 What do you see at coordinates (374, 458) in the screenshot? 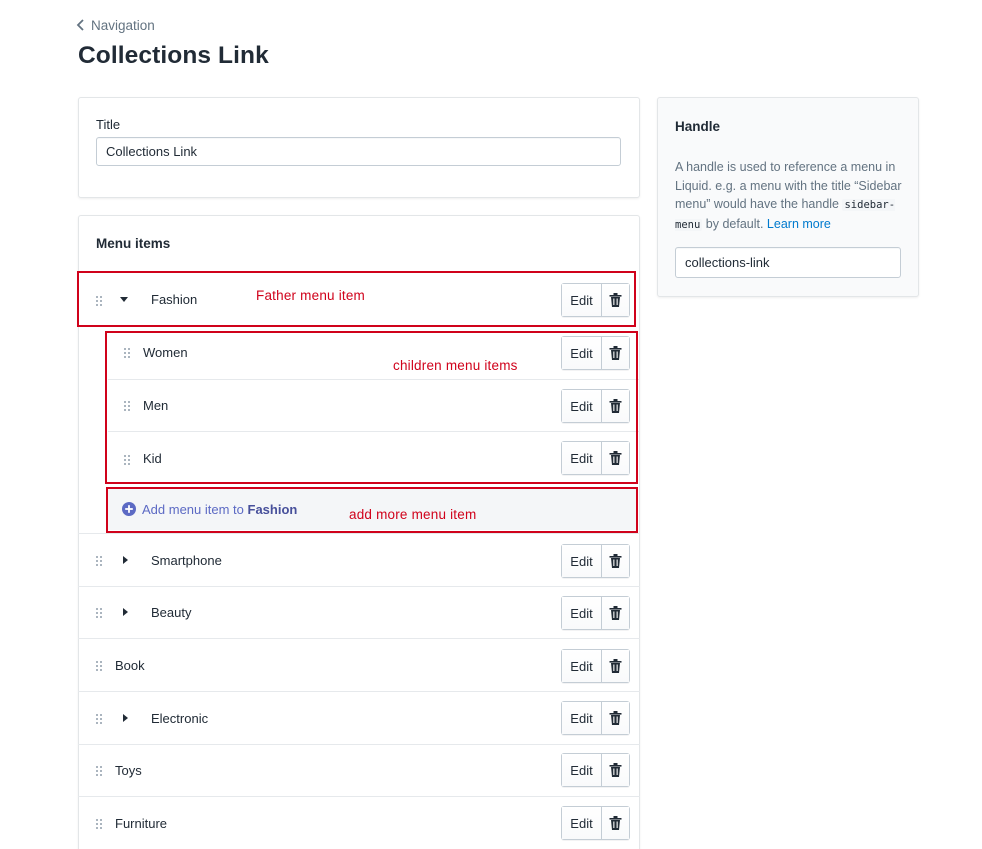
I see `menu-item-kid: Kid Edit` at bounding box center [374, 458].